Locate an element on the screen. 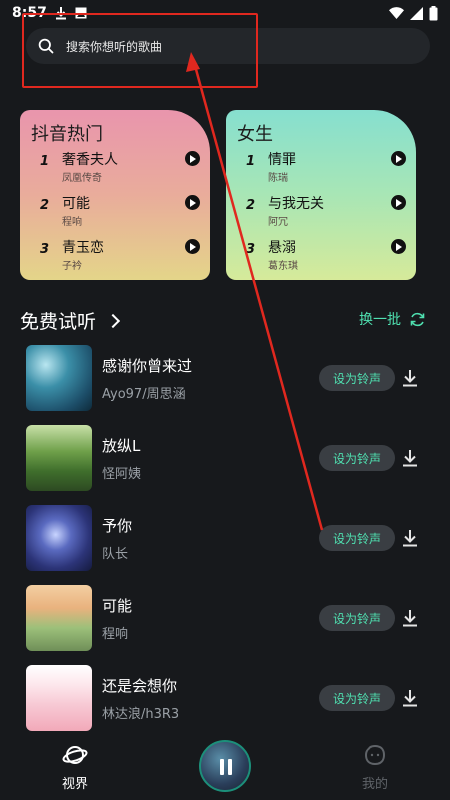 Image resolution: width=450 pixels, height=800 pixels. face-icon is located at coordinates (375, 755).